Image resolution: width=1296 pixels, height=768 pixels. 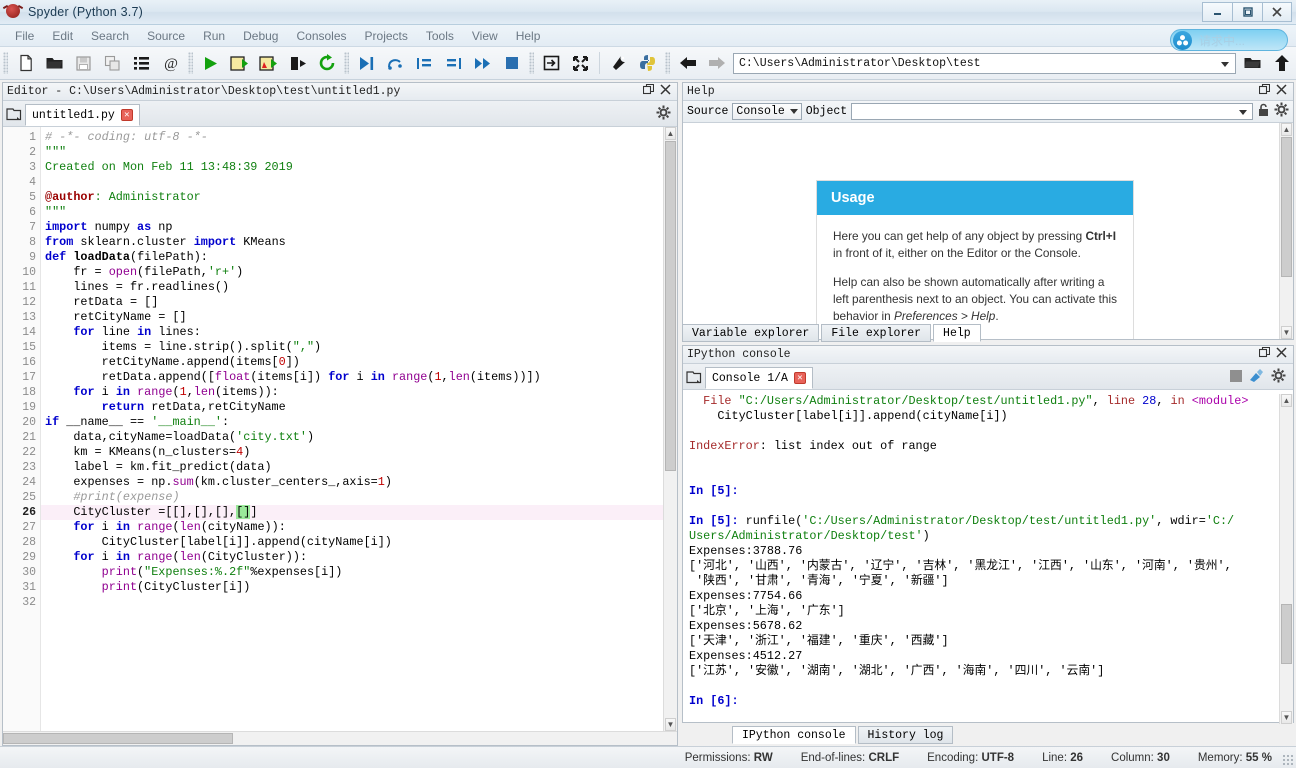 I want to click on console-options-gear-icon, so click(x=1278, y=377).